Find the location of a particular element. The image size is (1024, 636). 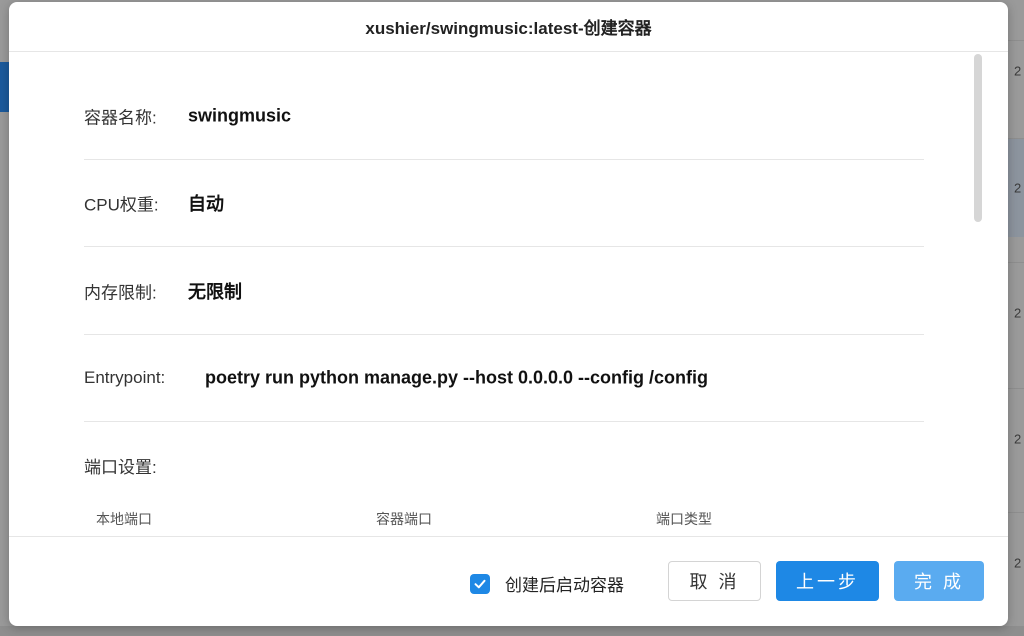

dialog-title: xushier/swingmusic:latest-创建容器 is located at coordinates (508, 28).